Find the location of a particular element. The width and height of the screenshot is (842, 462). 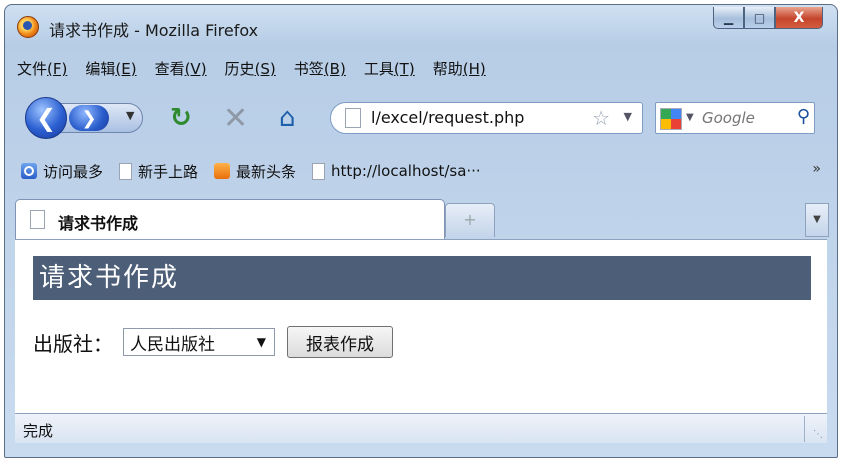

publisher-label: 出版社： is located at coordinates (73, 343).